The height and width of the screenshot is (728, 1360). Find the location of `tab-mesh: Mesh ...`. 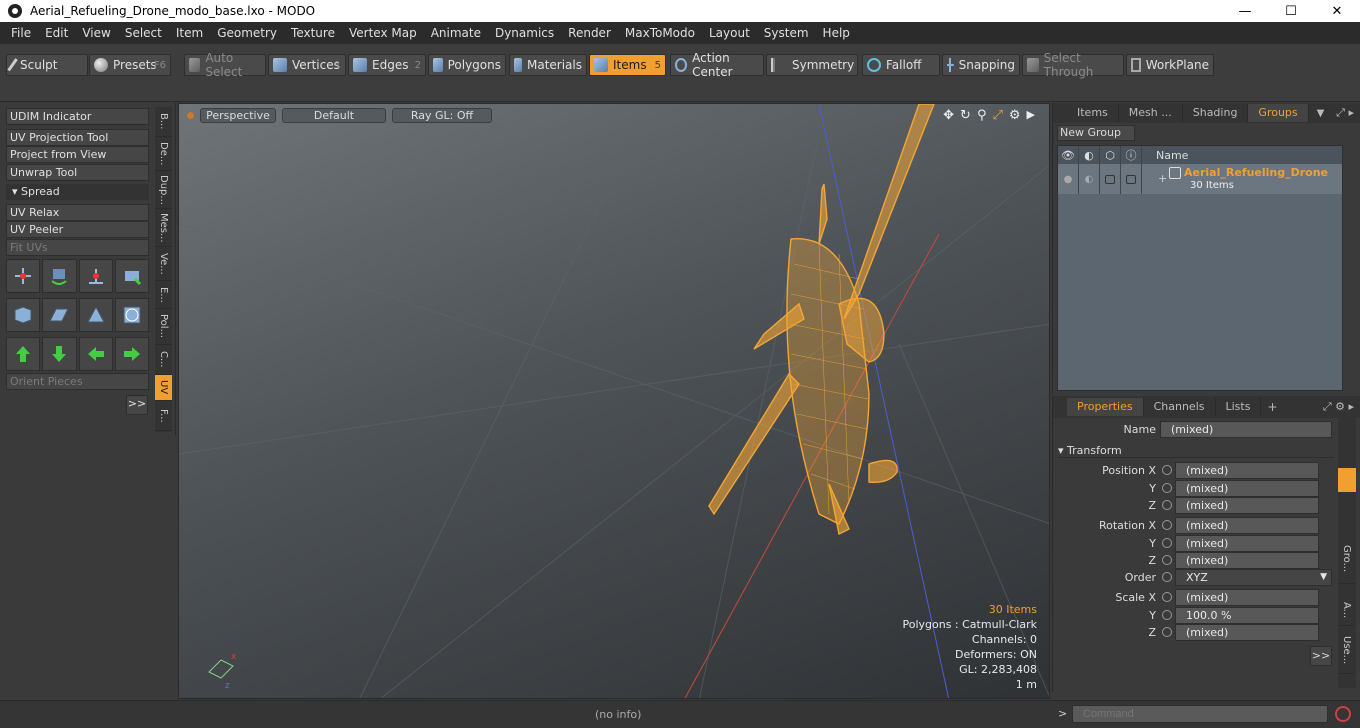

tab-mesh: Mesh ... is located at coordinates (1151, 113).